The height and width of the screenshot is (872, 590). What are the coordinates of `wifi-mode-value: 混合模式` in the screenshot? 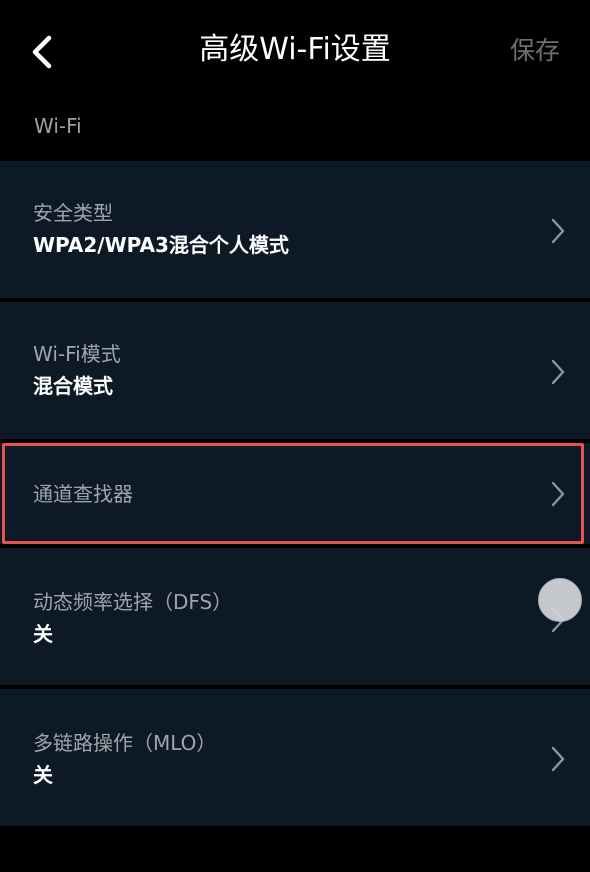 It's located at (73, 386).